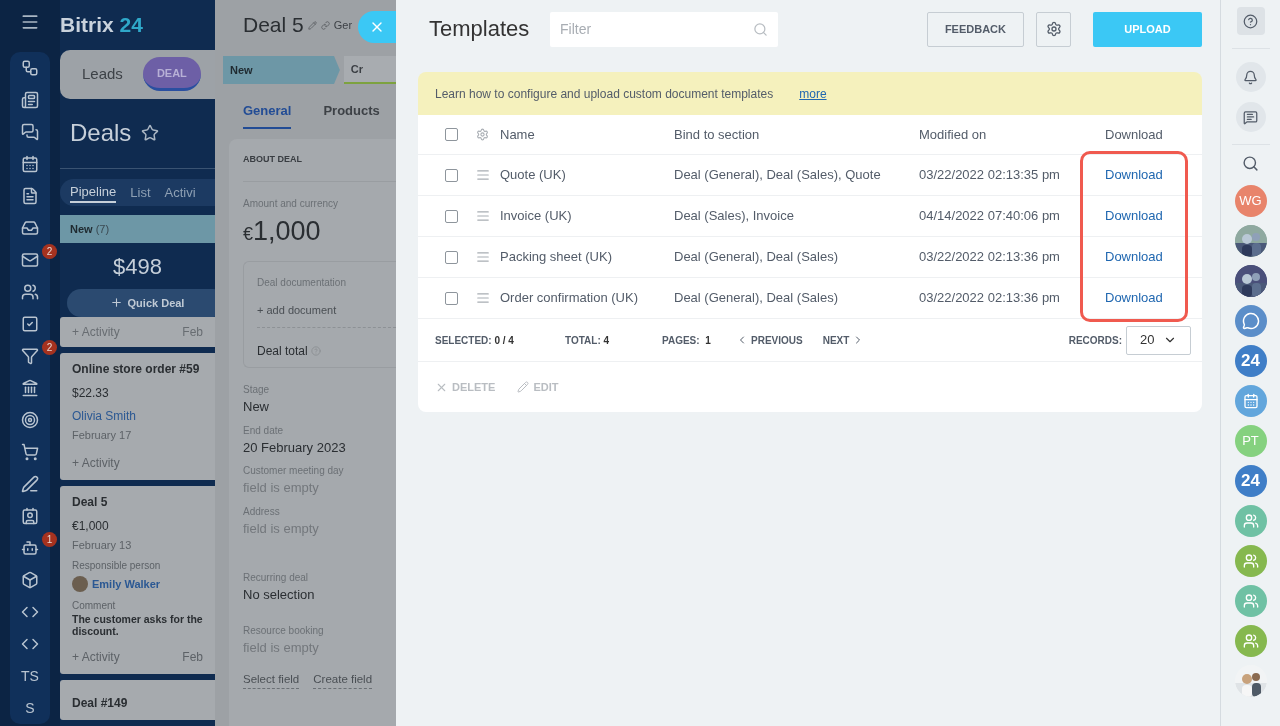 The width and height of the screenshot is (1280, 726). I want to click on column-header: Download, so click(1145, 134).